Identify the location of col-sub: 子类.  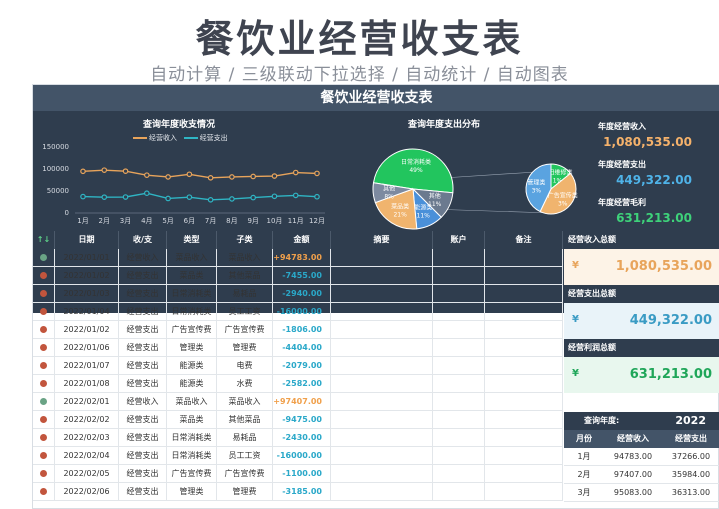
(245, 240).